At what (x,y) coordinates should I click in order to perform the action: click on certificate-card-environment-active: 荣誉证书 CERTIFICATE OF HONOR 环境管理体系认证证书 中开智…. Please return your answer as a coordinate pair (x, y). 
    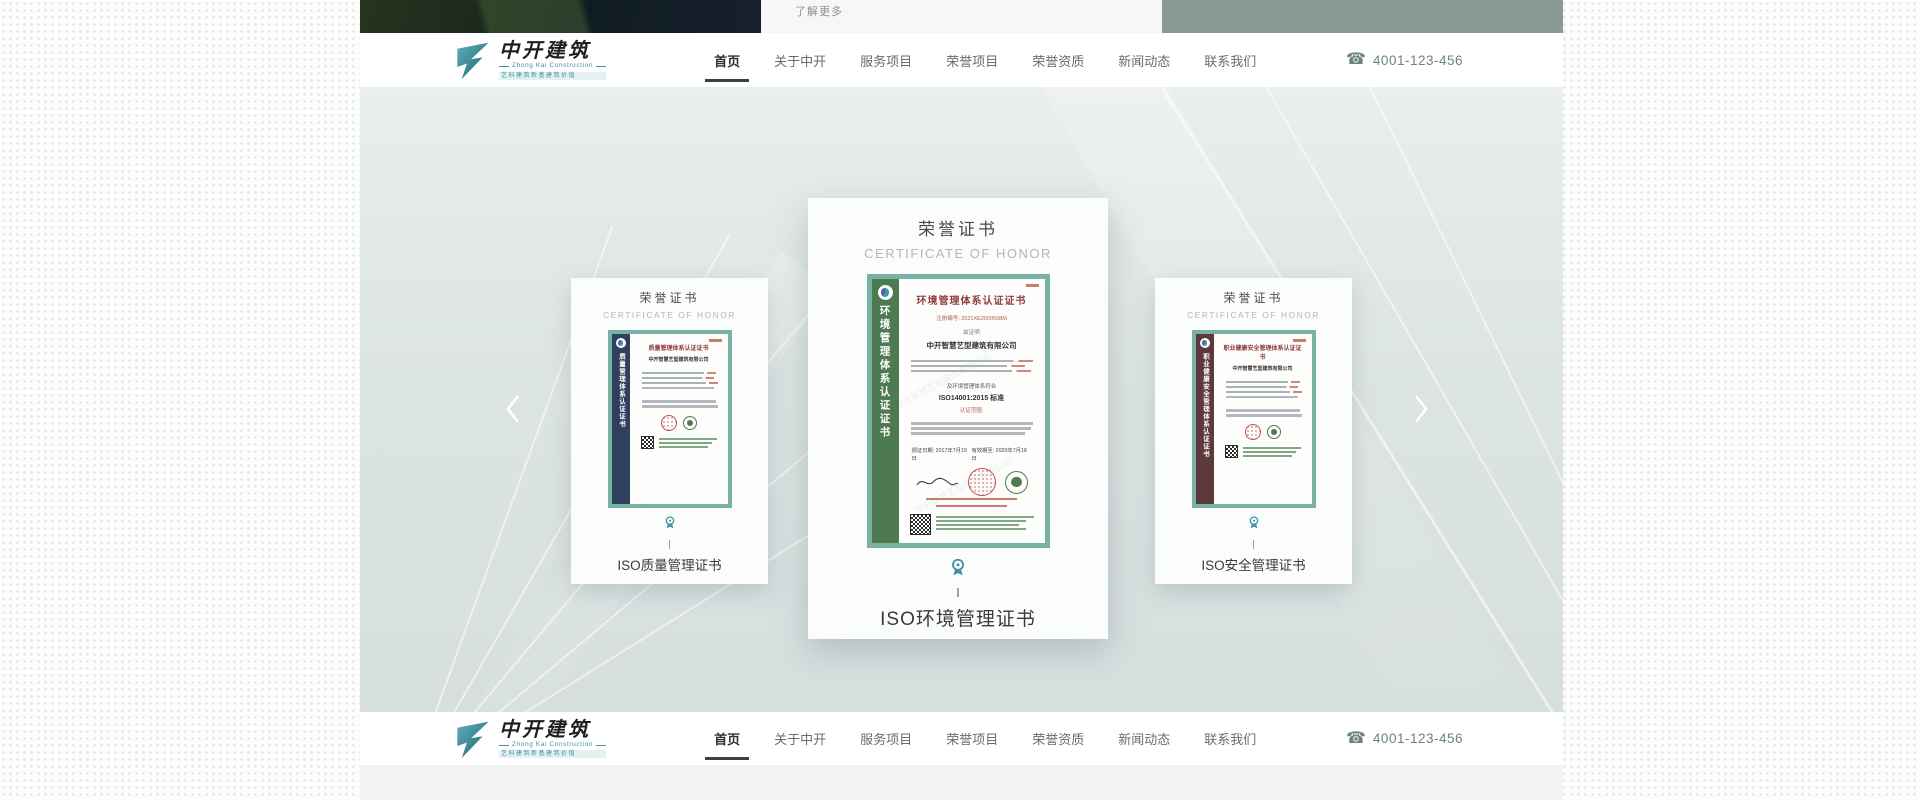
    Looking at the image, I should click on (958, 418).